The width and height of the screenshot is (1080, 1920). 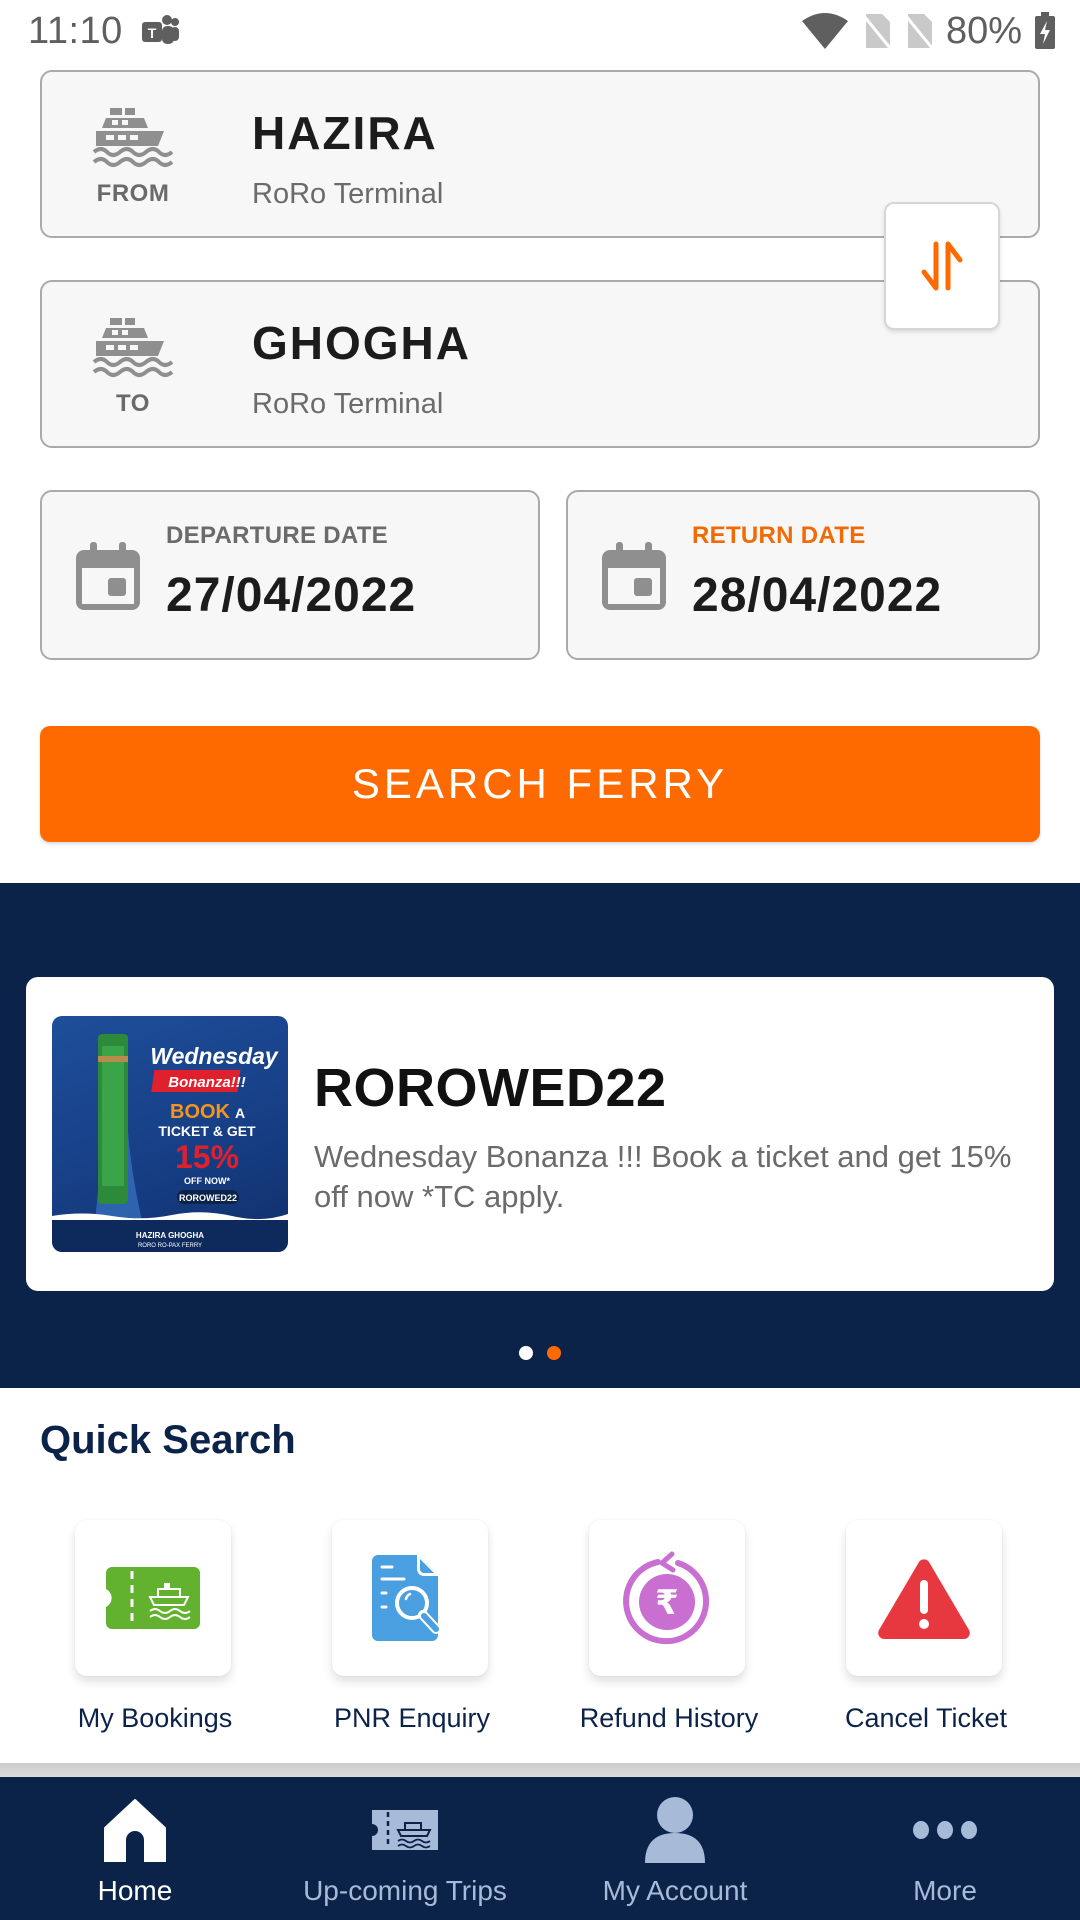 I want to click on return-date-field: RETURN DATE 28/04/2022, so click(x=803, y=575).